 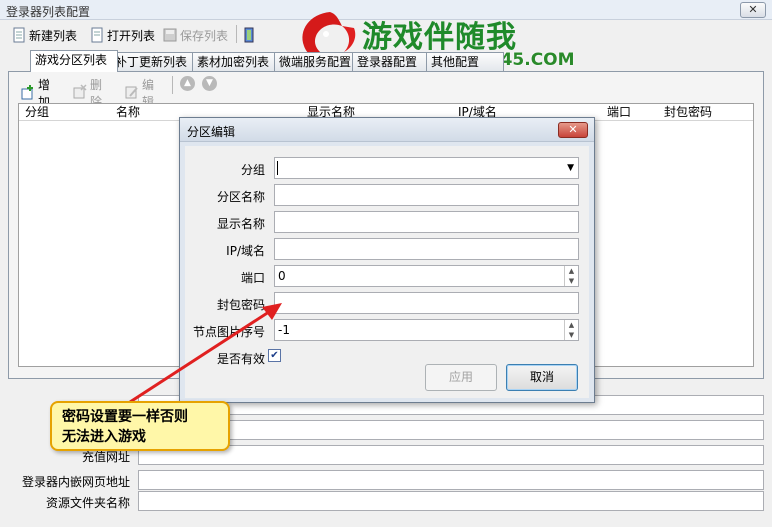 I want to click on edit-icon, so click(x=132, y=93).